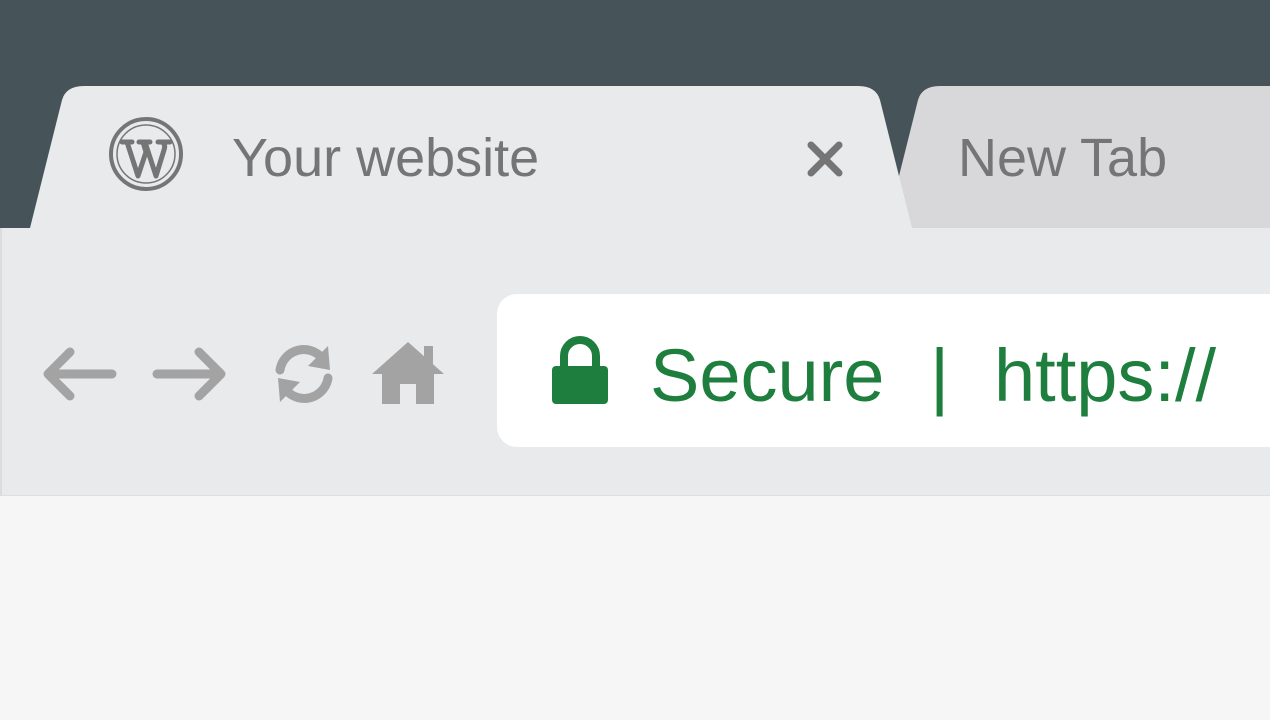  Describe the element at coordinates (386, 158) in the screenshot. I see `tab-title: Your website` at that location.